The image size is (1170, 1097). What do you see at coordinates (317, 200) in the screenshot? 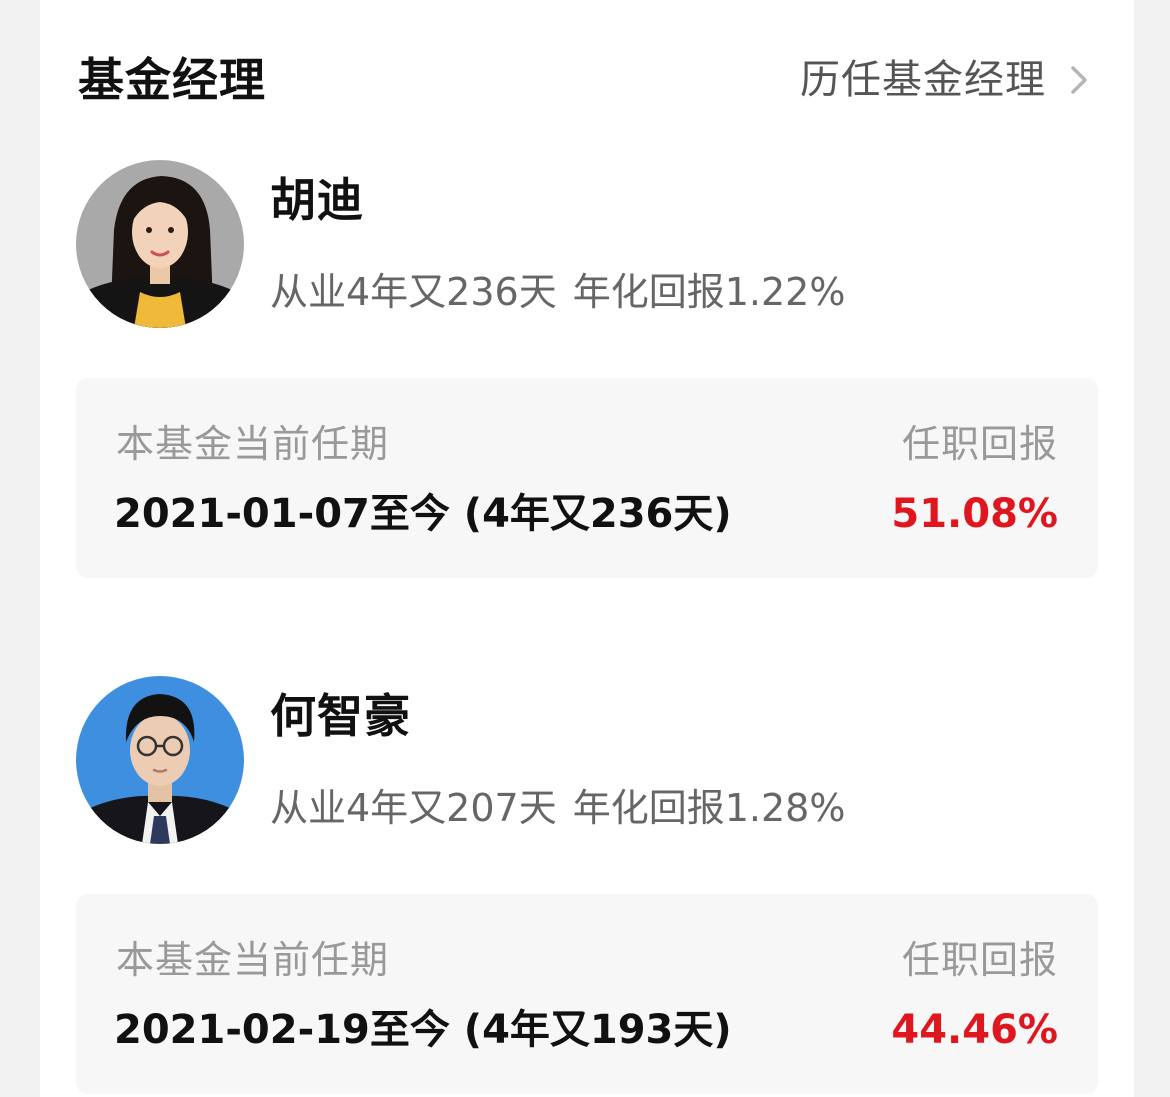
I see `manager-name: 胡迪` at bounding box center [317, 200].